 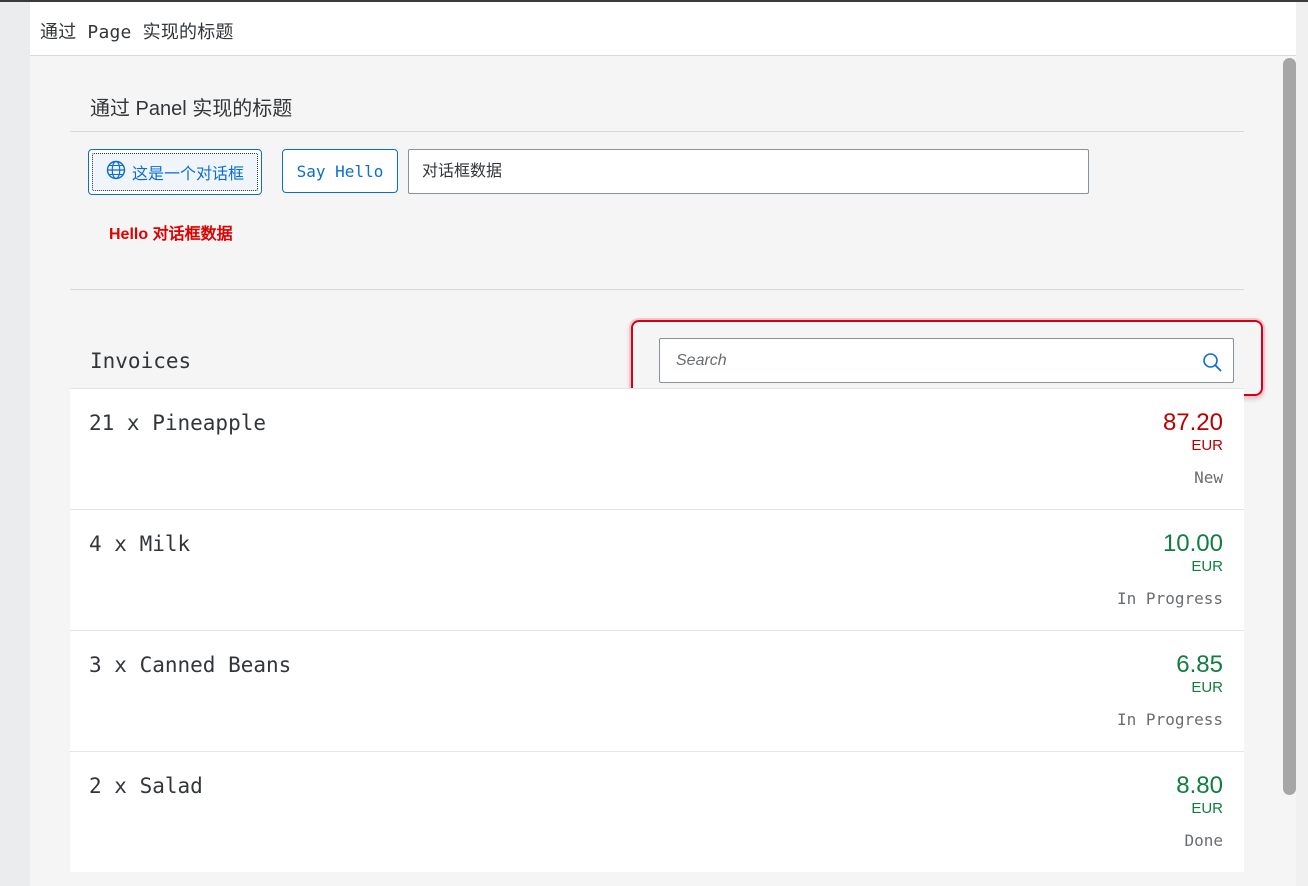 What do you see at coordinates (657, 448) in the screenshot?
I see `invoice-row: 21 x Pineapple 87.20 EUR New` at bounding box center [657, 448].